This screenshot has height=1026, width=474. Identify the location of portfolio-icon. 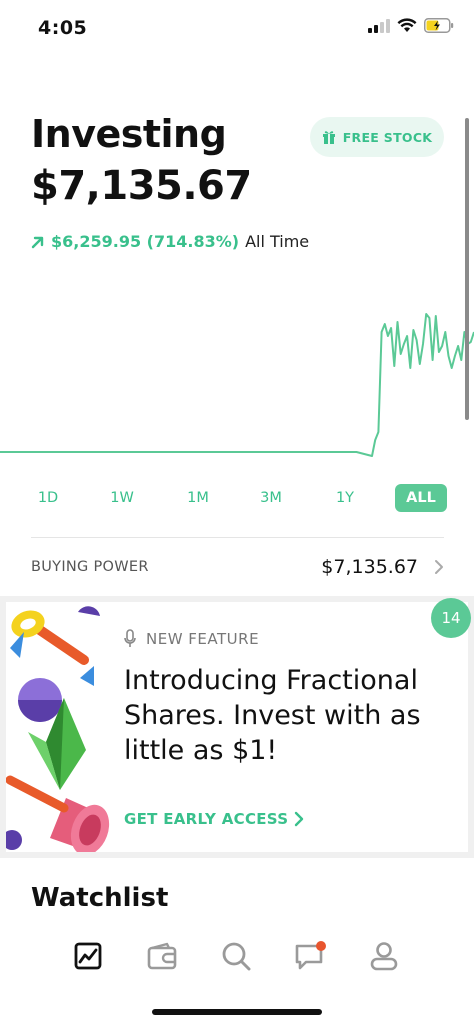
(88, 956).